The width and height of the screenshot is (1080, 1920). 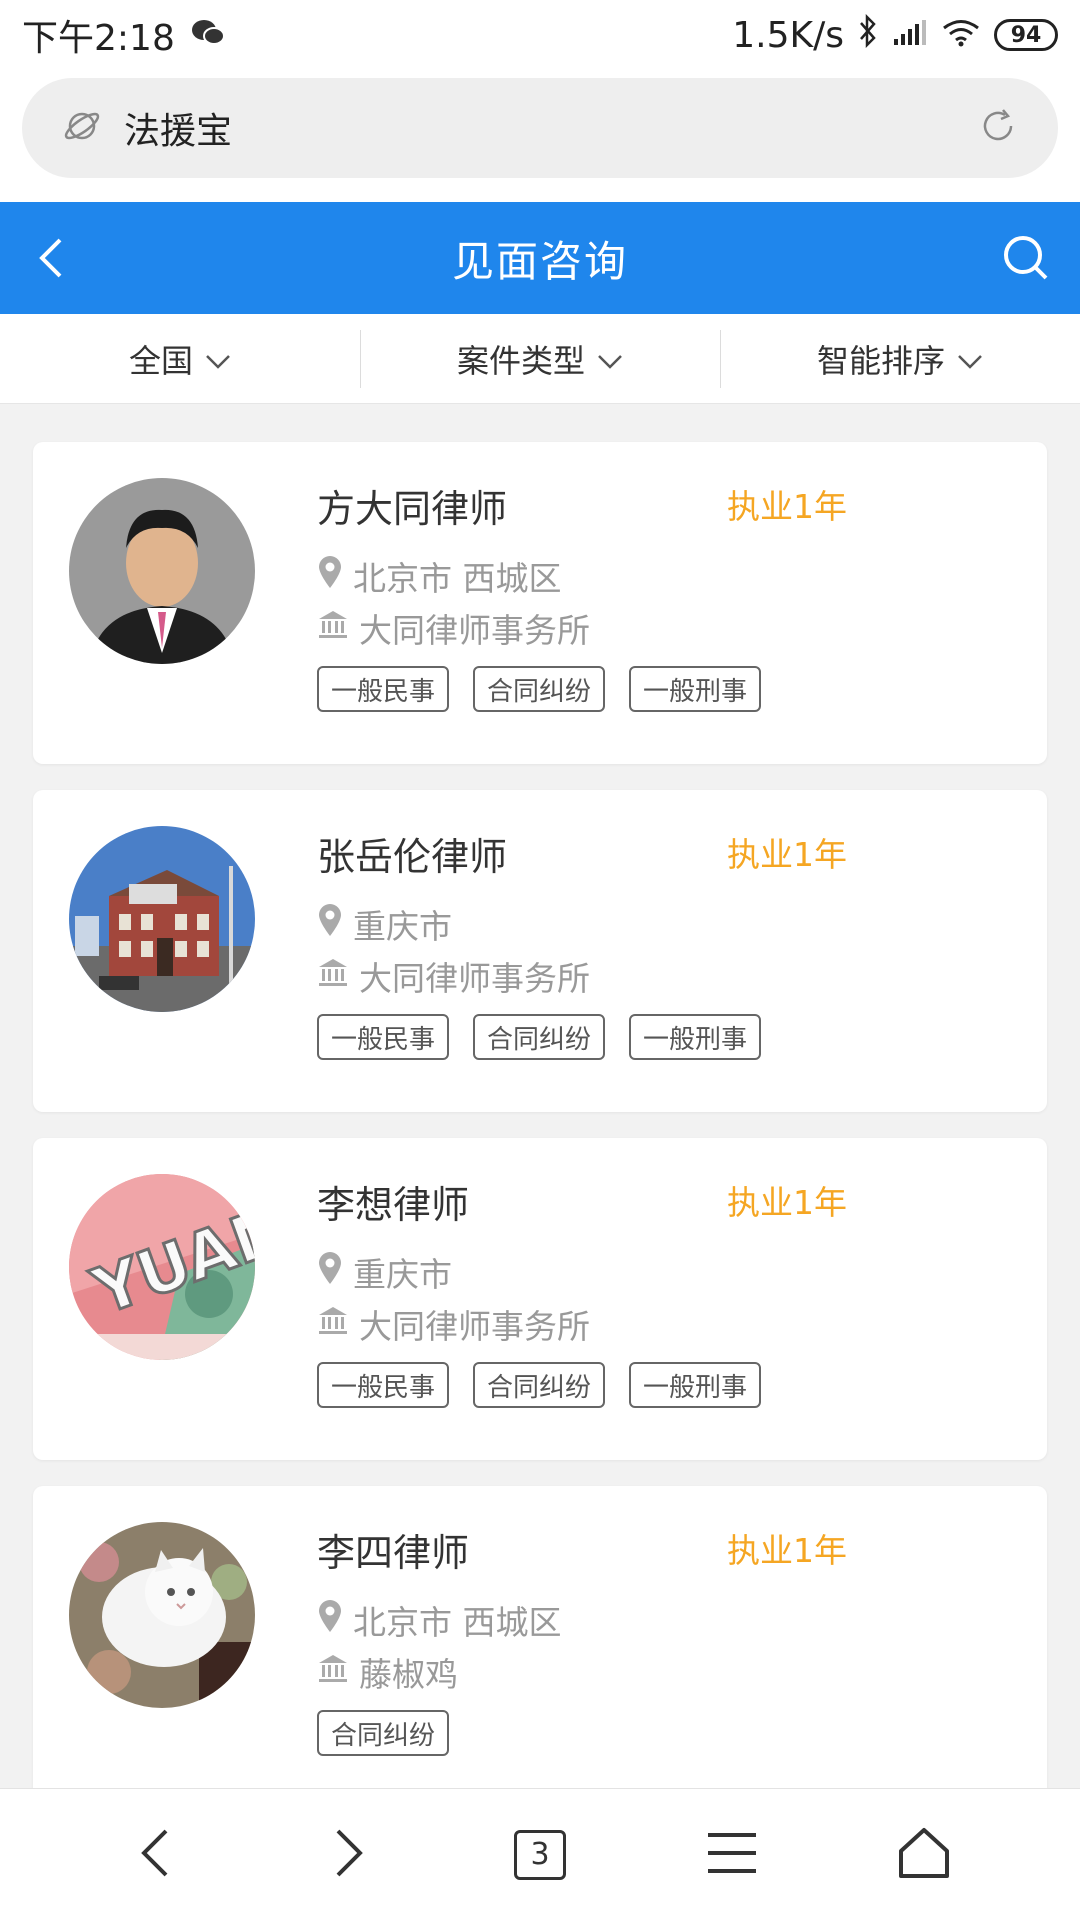 I want to click on wifi-icon, so click(x=961, y=35).